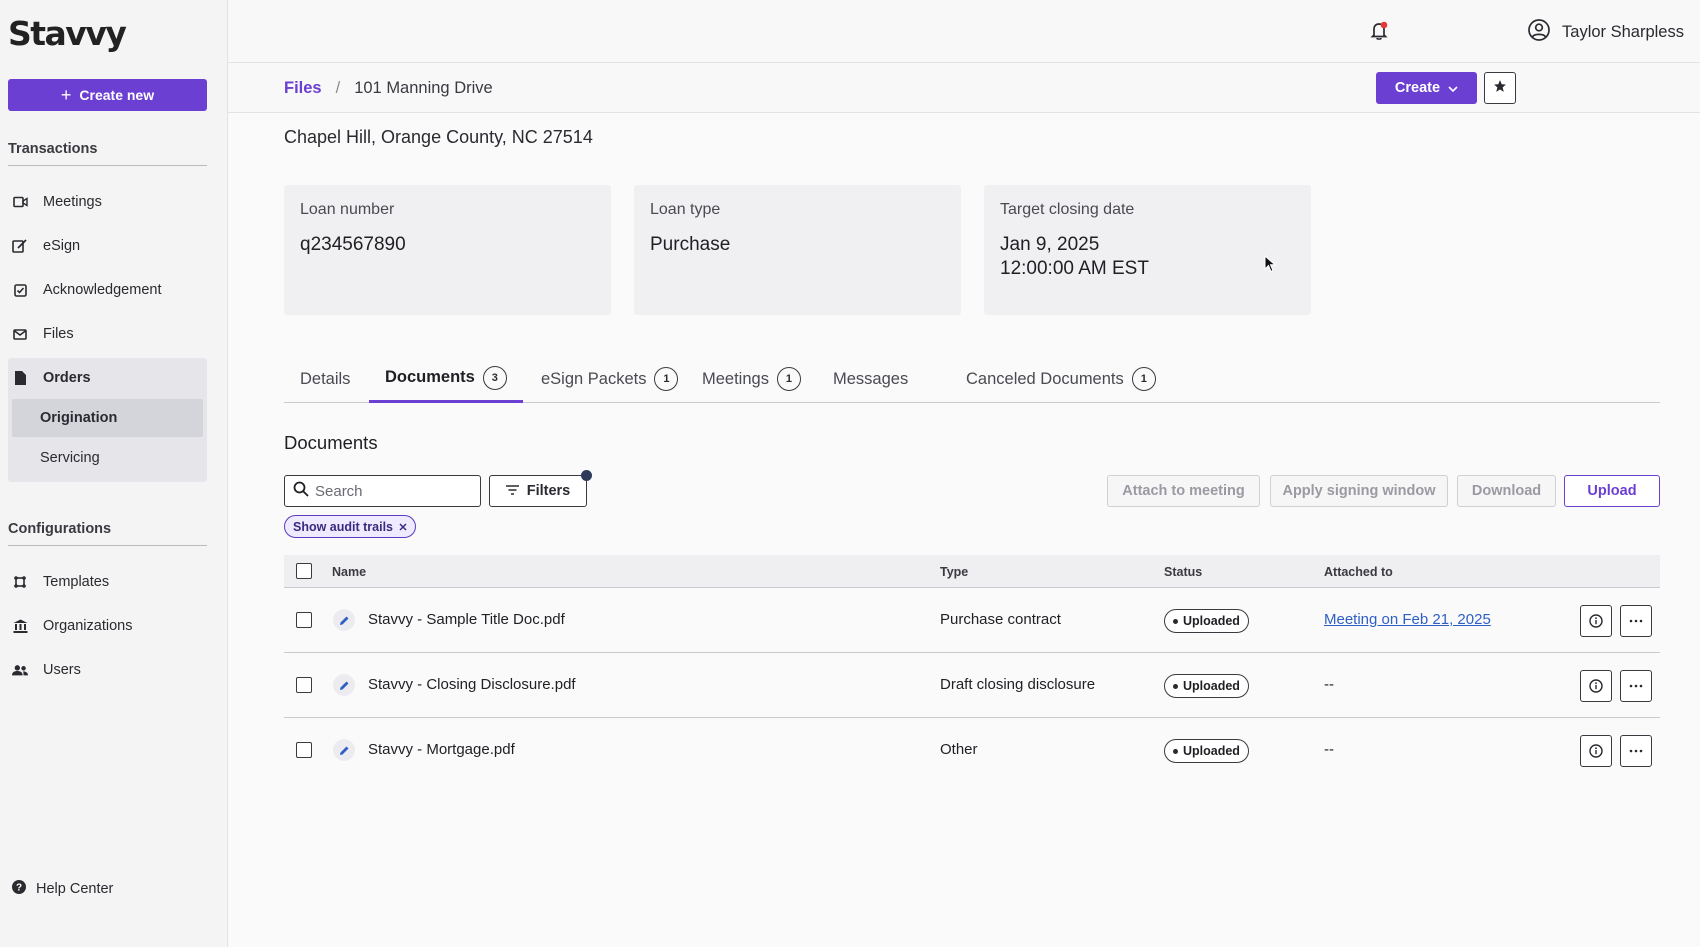 The height and width of the screenshot is (947, 1700). Describe the element at coordinates (1379, 33) in the screenshot. I see `notification-bell-icon` at that location.